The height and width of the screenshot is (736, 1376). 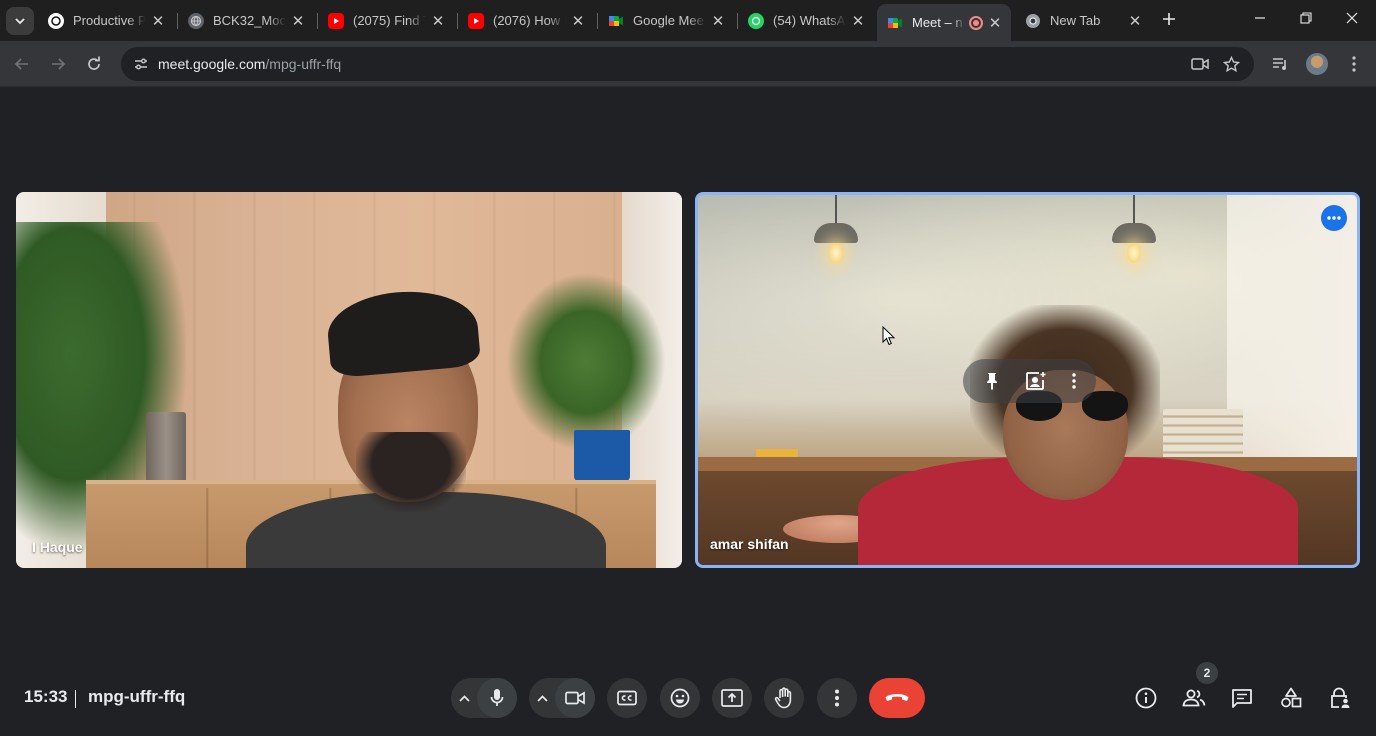 I want to click on mouse-cursor-icon, so click(x=889, y=336).